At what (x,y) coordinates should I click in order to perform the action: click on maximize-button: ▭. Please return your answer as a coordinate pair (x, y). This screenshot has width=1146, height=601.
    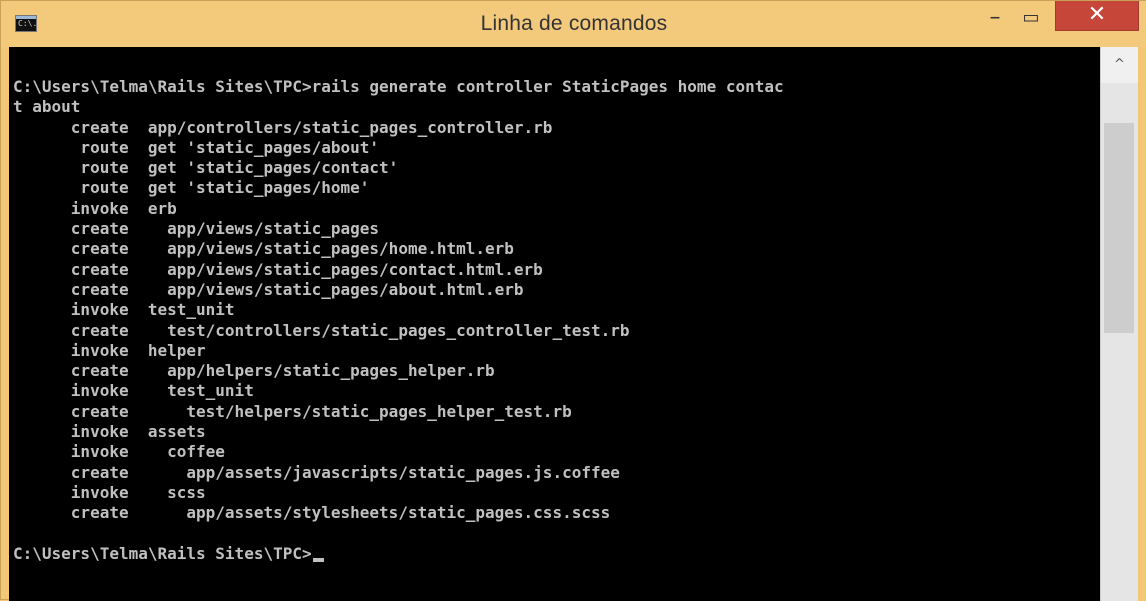
    Looking at the image, I should click on (1031, 21).